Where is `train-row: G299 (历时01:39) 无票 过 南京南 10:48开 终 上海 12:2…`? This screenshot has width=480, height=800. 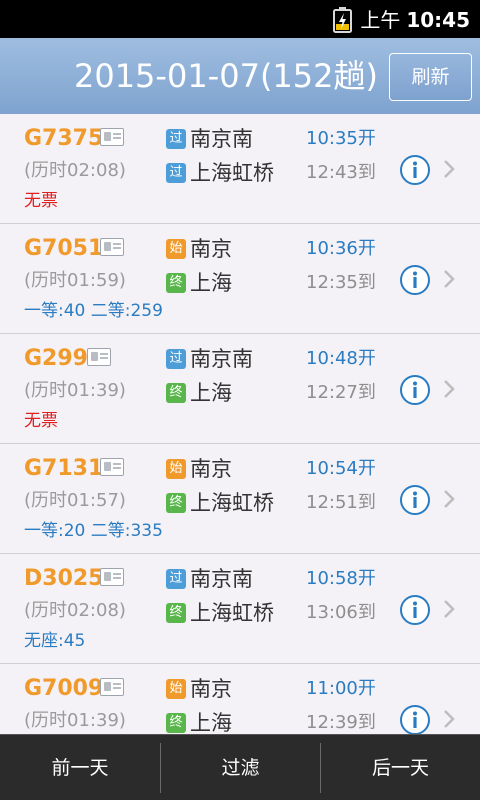
train-row: G299 (历时01:39) 无票 过 南京南 10:48开 终 上海 12:2… is located at coordinates (240, 389).